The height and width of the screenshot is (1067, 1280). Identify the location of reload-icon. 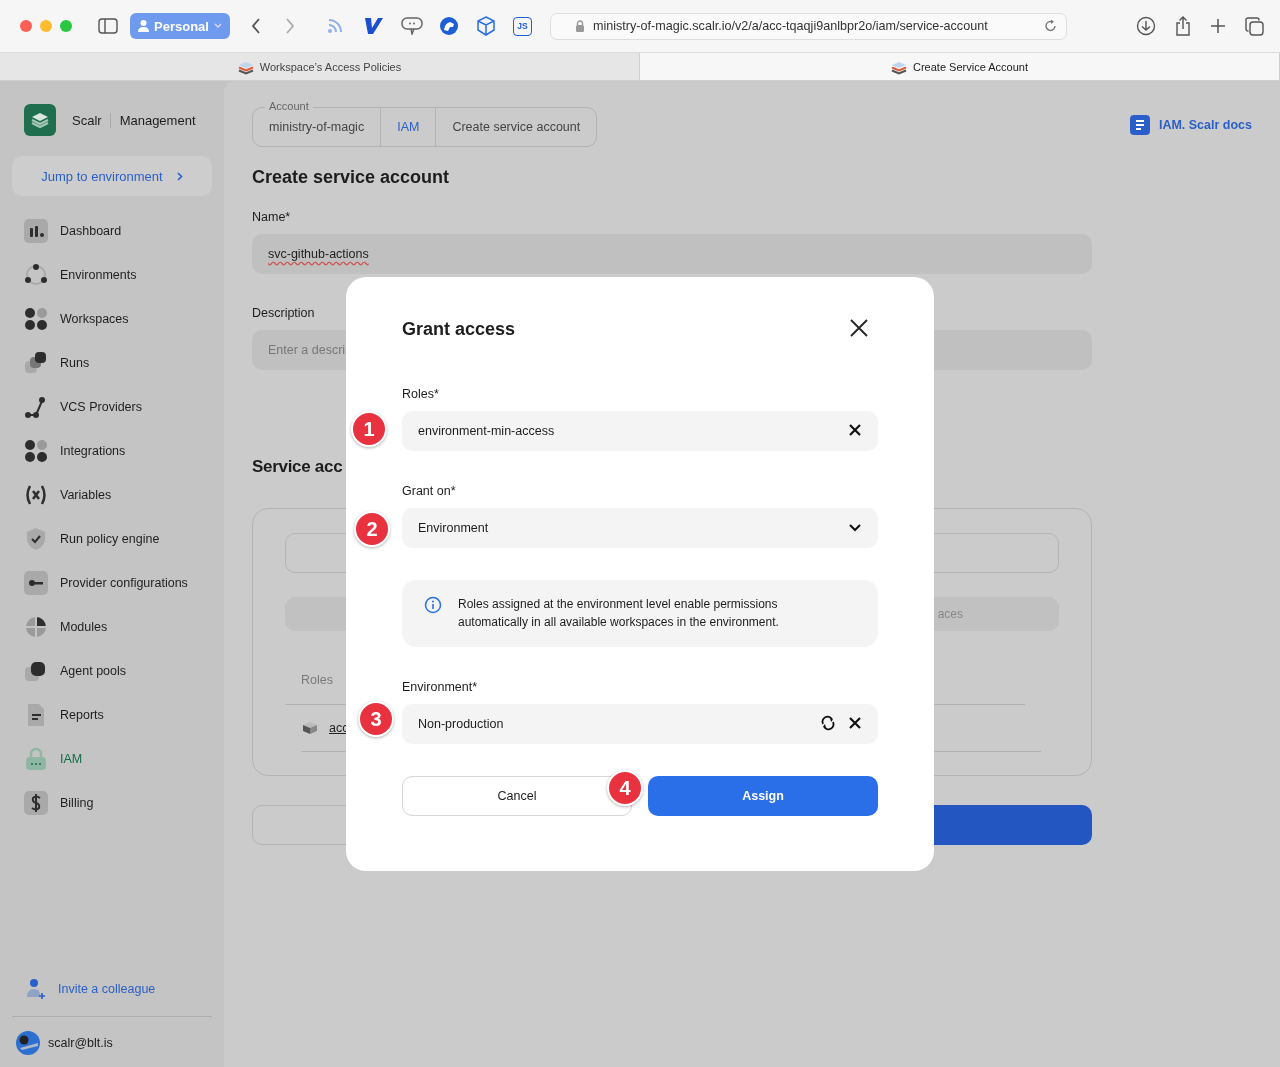
(1050, 26).